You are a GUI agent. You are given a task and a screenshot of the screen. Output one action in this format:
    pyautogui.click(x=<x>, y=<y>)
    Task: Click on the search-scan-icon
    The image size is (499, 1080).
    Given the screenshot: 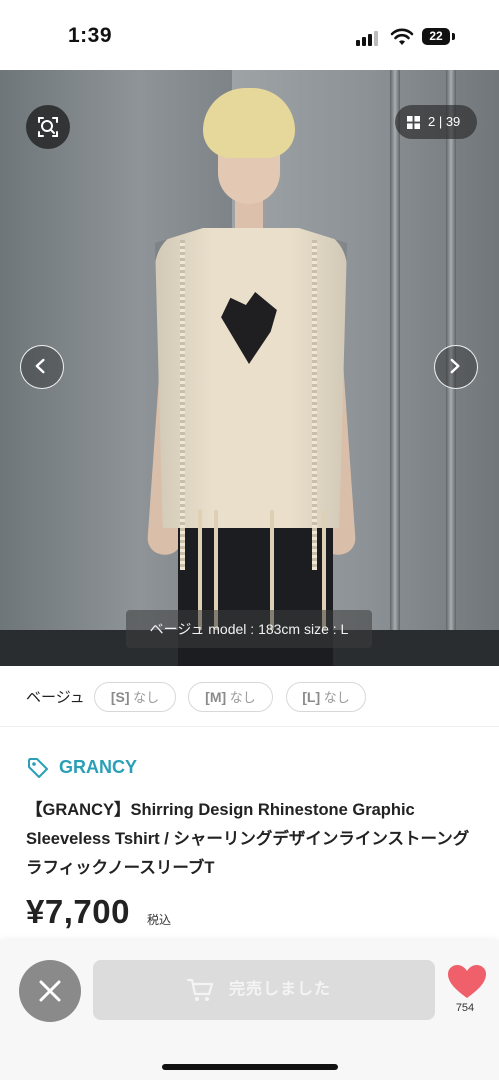 What is the action you would take?
    pyautogui.click(x=48, y=127)
    